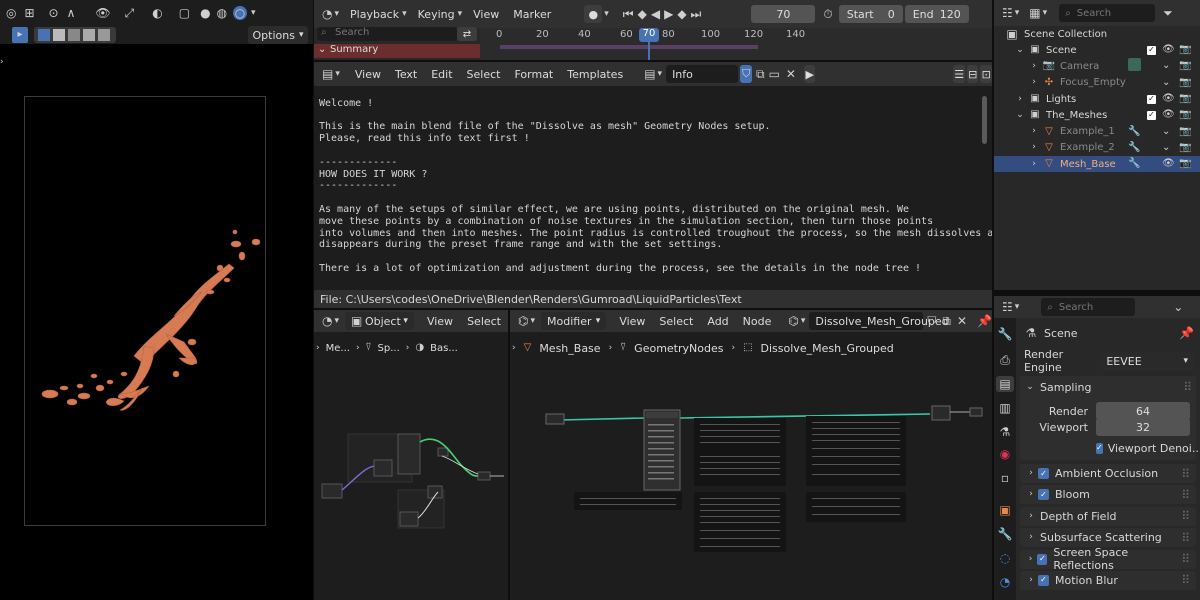  I want to click on properties-panel: › ✓ Screen Space Reflections ⠿, so click(1108, 559).